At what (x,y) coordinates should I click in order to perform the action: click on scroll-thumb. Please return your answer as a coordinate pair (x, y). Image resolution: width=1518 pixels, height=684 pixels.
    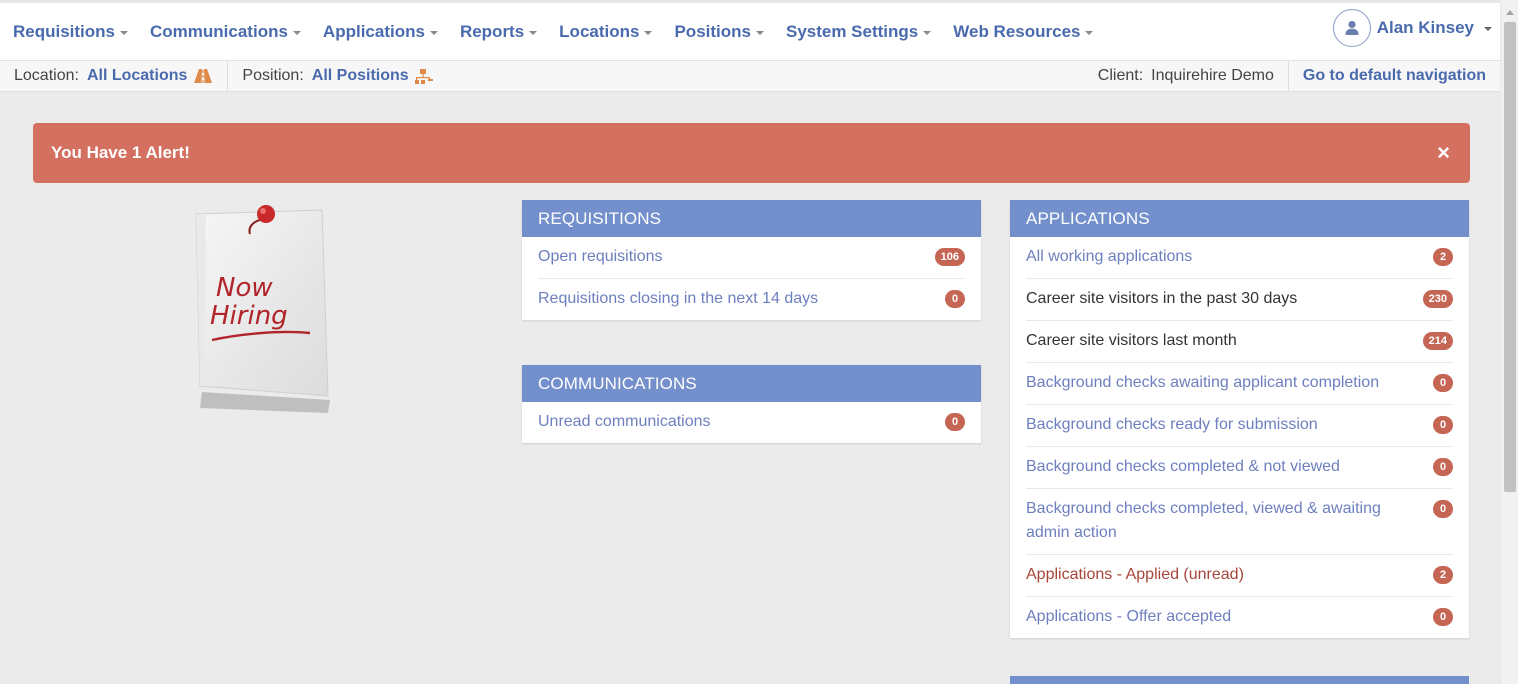
    Looking at the image, I should click on (1510, 257).